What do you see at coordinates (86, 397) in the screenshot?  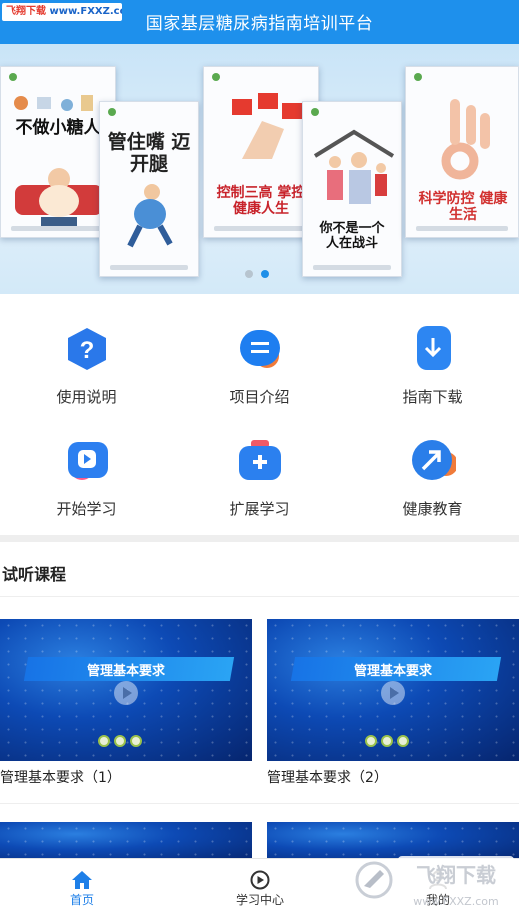 I see `grid-item-label: 使用说明` at bounding box center [86, 397].